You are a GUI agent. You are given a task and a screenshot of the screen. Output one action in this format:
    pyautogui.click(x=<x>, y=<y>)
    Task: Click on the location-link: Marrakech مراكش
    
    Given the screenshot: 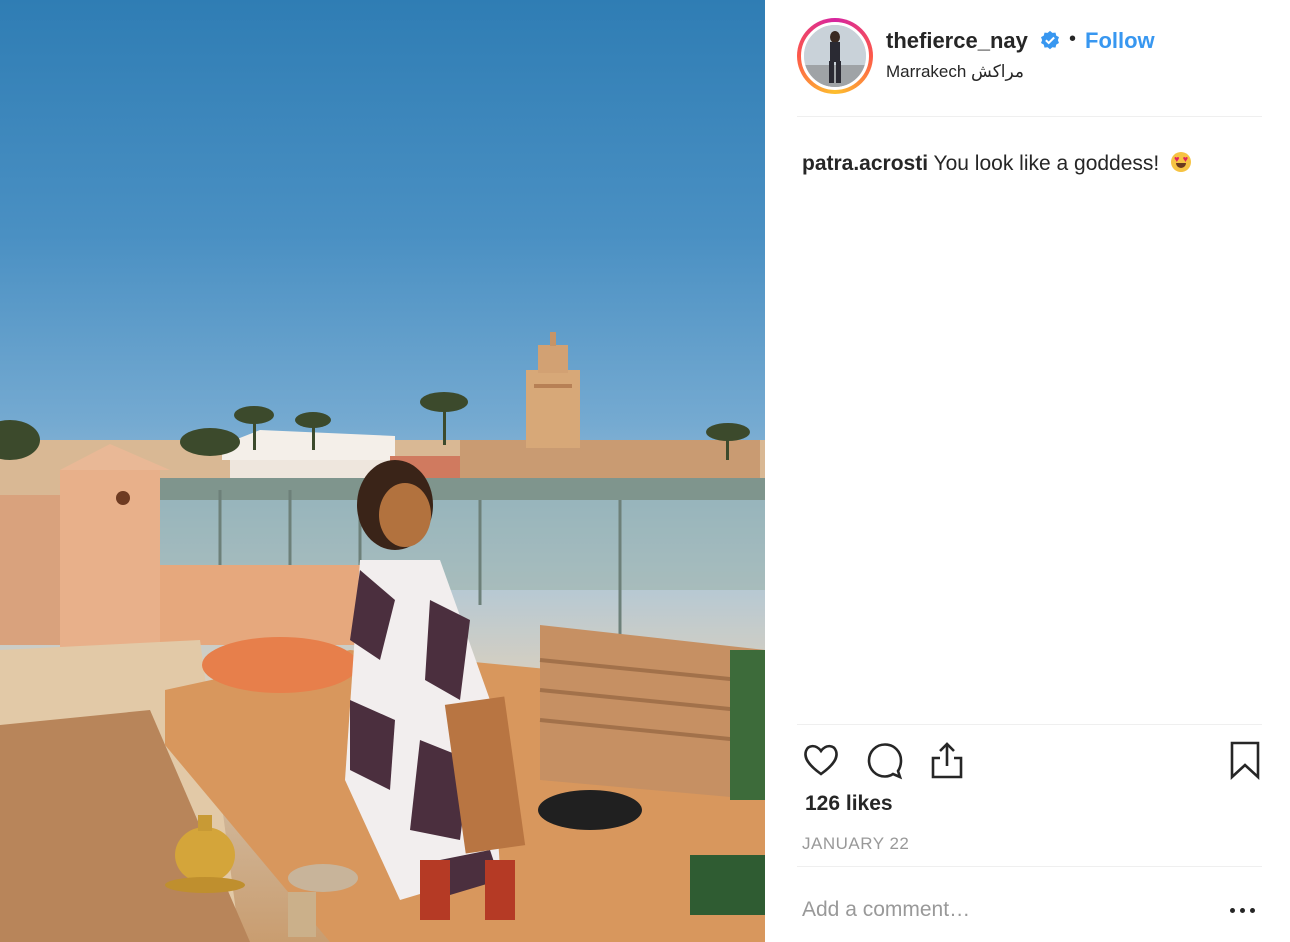 What is the action you would take?
    pyautogui.click(x=955, y=72)
    